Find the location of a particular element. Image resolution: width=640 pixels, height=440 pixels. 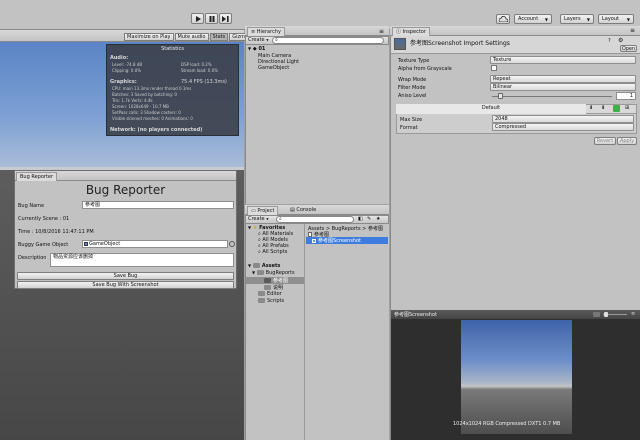

cloud-button is located at coordinates (503, 19).